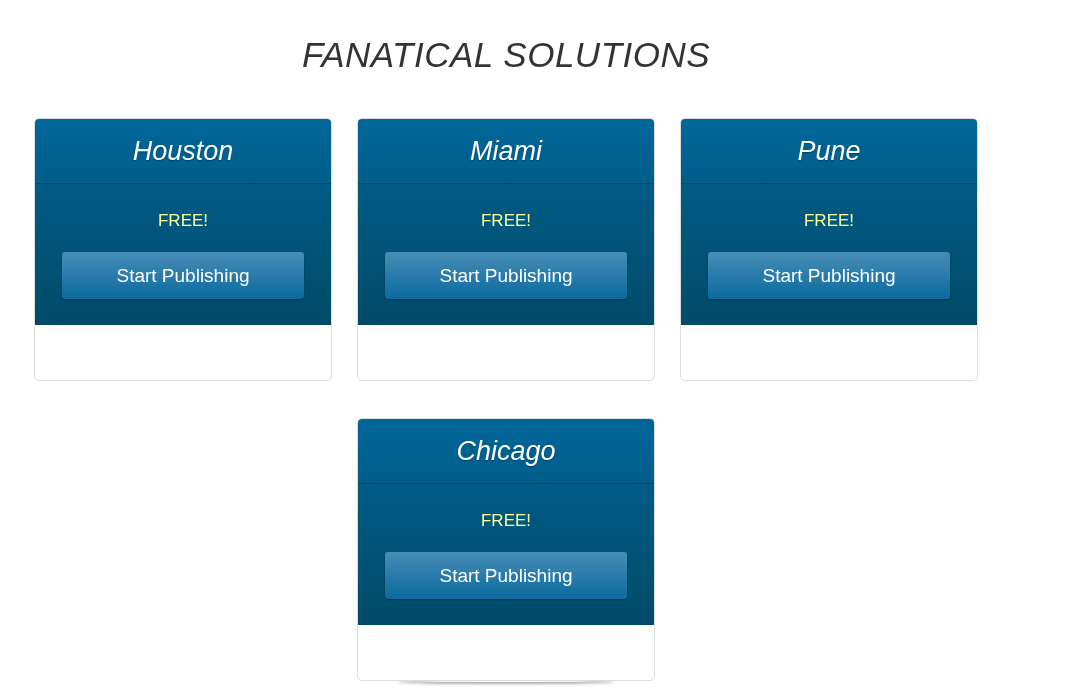 Image resolution: width=1065 pixels, height=693 pixels. What do you see at coordinates (506, 451) in the screenshot?
I see `city-name: Chicago` at bounding box center [506, 451].